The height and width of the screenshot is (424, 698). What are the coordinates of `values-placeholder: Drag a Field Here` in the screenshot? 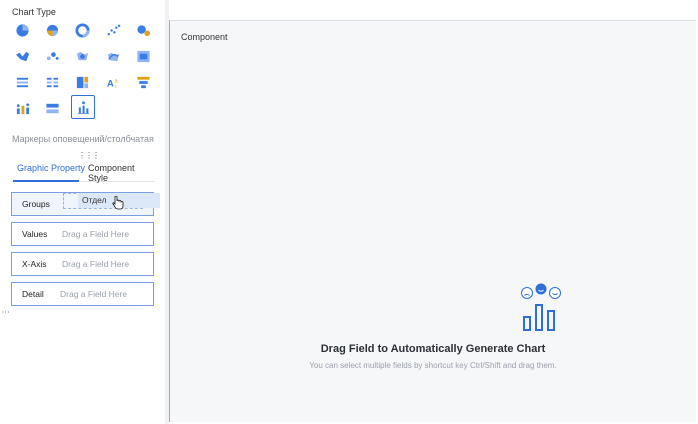 It's located at (96, 234).